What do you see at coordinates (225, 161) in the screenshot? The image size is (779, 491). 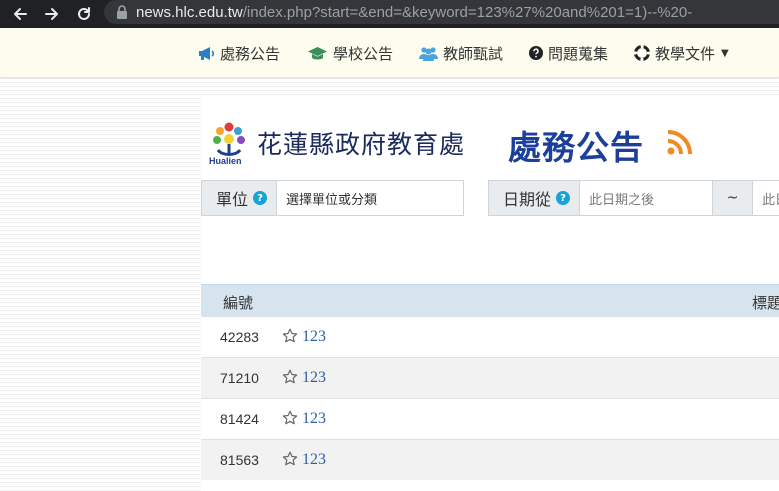 I see `logo-text: Hualien` at bounding box center [225, 161].